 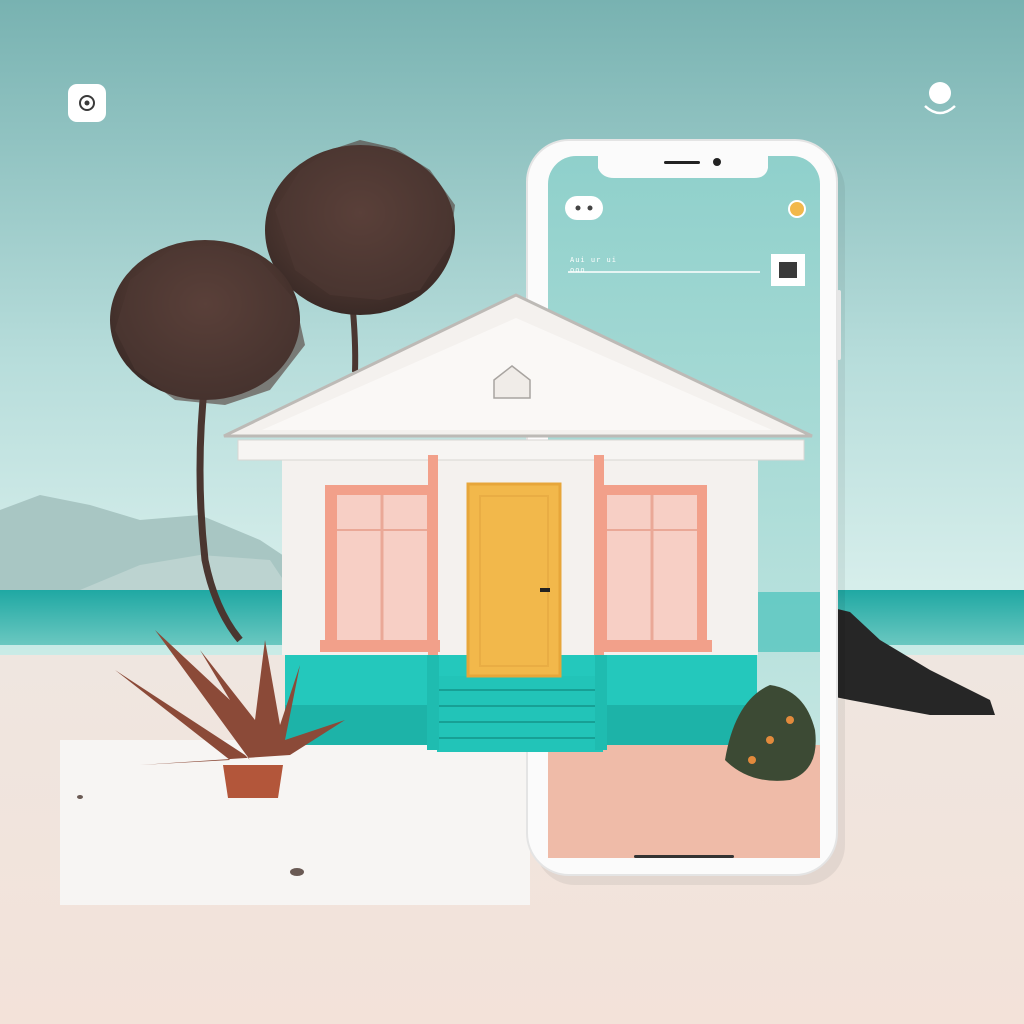 What do you see at coordinates (433, 697) in the screenshot?
I see `step-rail-left` at bounding box center [433, 697].